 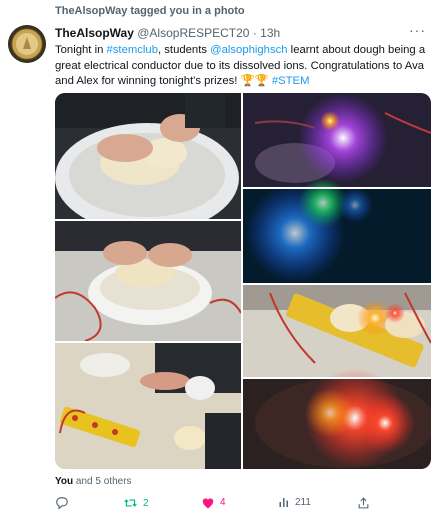 I want to click on trophy-emoji: 🏆🏆, so click(x=254, y=81).